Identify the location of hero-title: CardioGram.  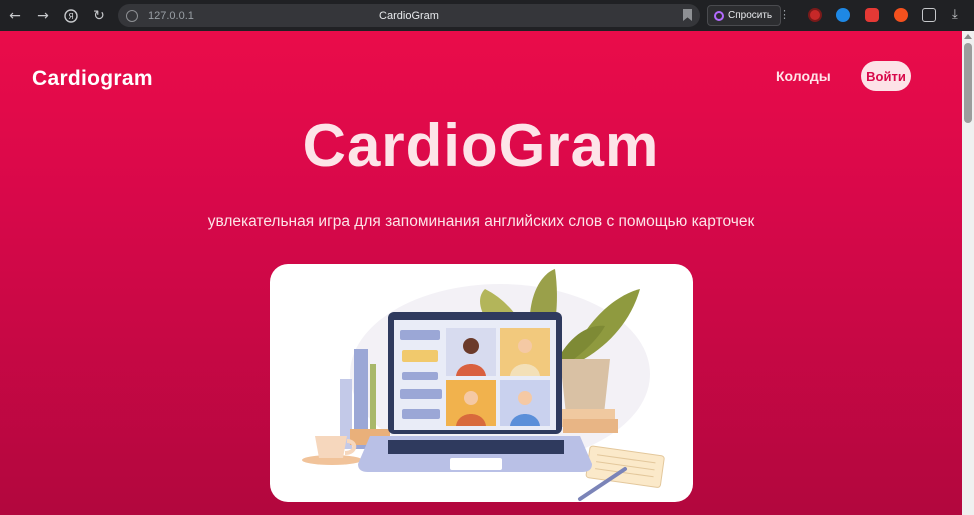
(481, 145).